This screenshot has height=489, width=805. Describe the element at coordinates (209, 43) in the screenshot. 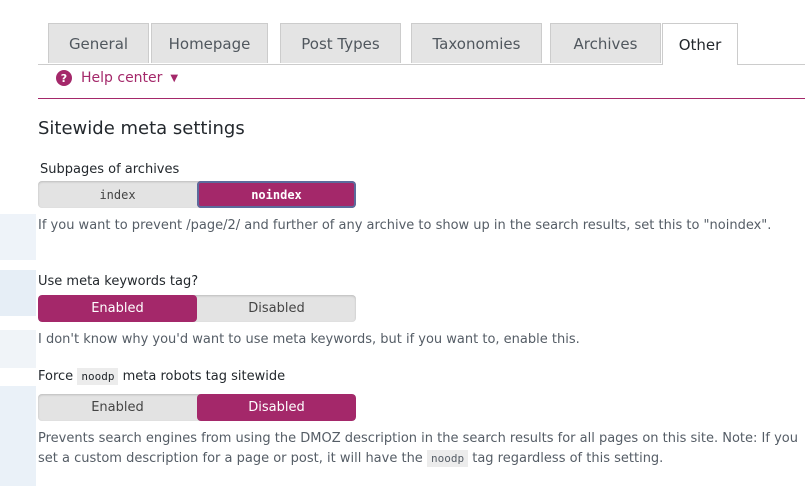

I see `tab-homepage: Homepage` at that location.